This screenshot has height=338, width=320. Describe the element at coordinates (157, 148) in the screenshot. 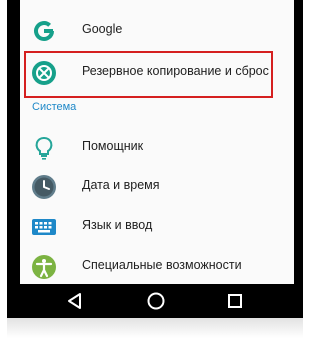

I see `settings-item-assistant: Помощник` at that location.